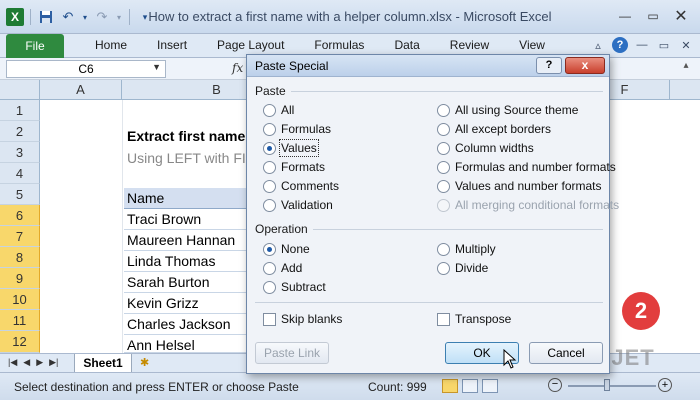 Image resolution: width=700 pixels, height=400 pixels. Describe the element at coordinates (298, 205) in the screenshot. I see `paste-option-validation: Validation` at that location.